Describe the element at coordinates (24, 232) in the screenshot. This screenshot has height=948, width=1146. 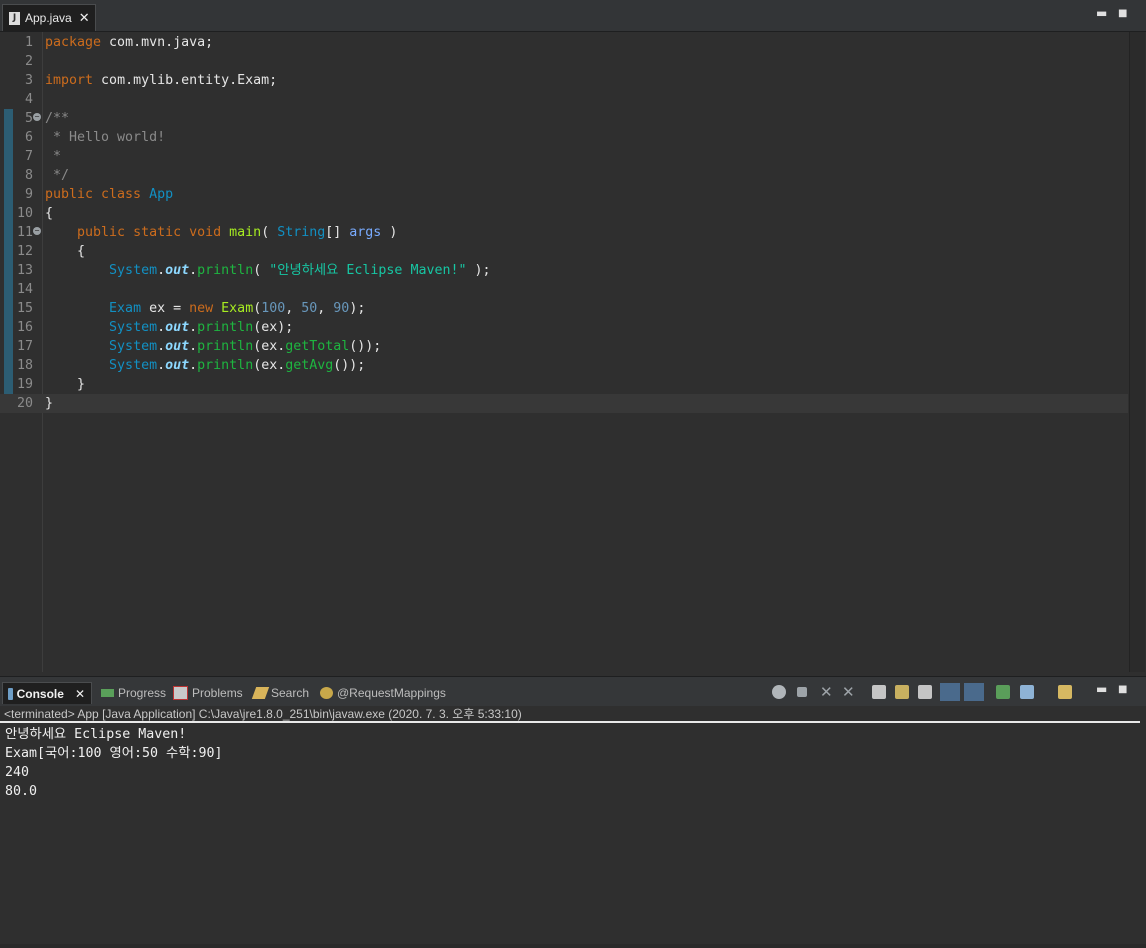
I see `line-number: 11` at that location.